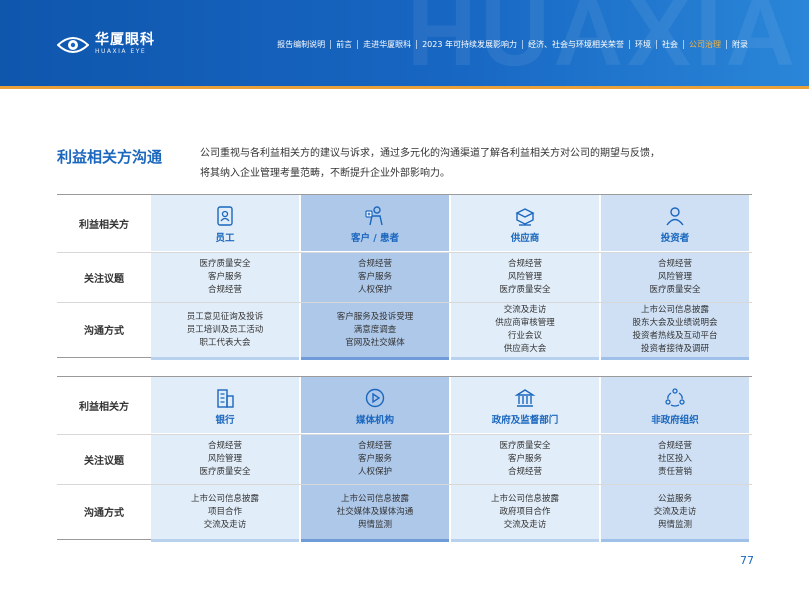  What do you see at coordinates (525, 398) in the screenshot?
I see `government-icon` at bounding box center [525, 398].